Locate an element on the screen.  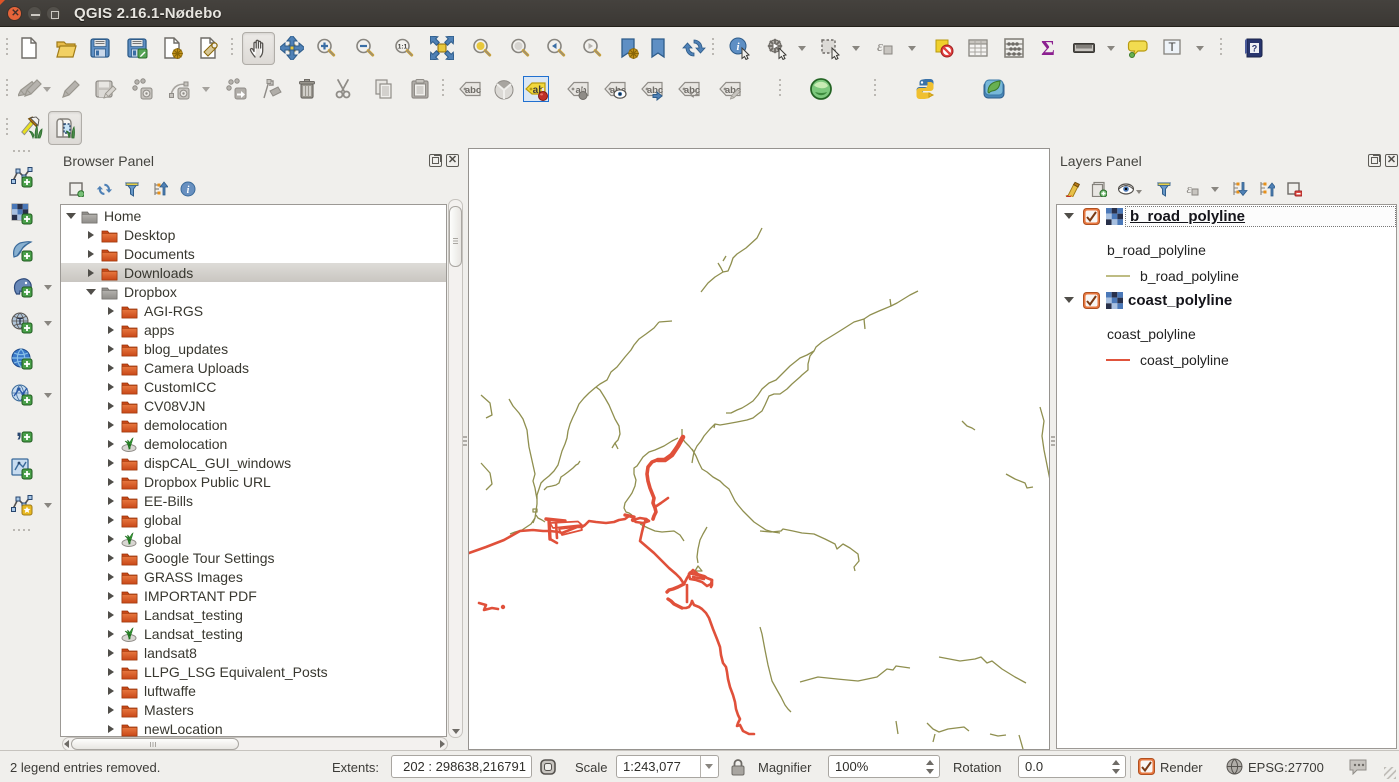
svg-text: 1:1 is located at coordinates (403, 47).